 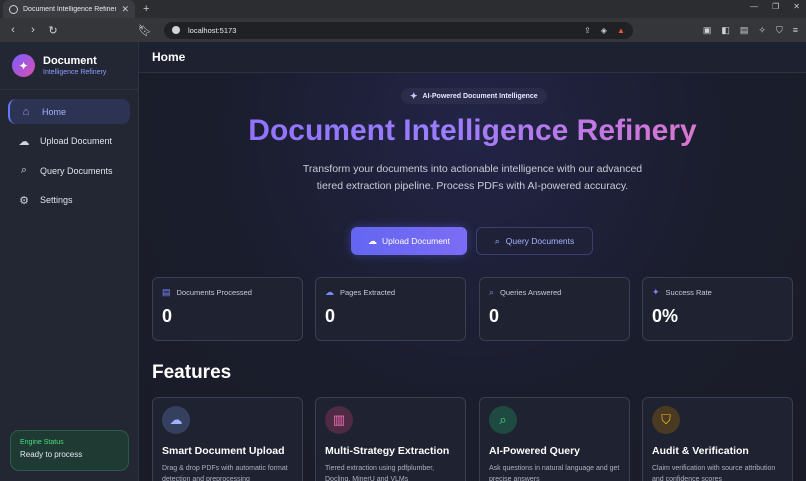 What do you see at coordinates (587, 30) in the screenshot?
I see `share-icon: ⇪` at bounding box center [587, 30].